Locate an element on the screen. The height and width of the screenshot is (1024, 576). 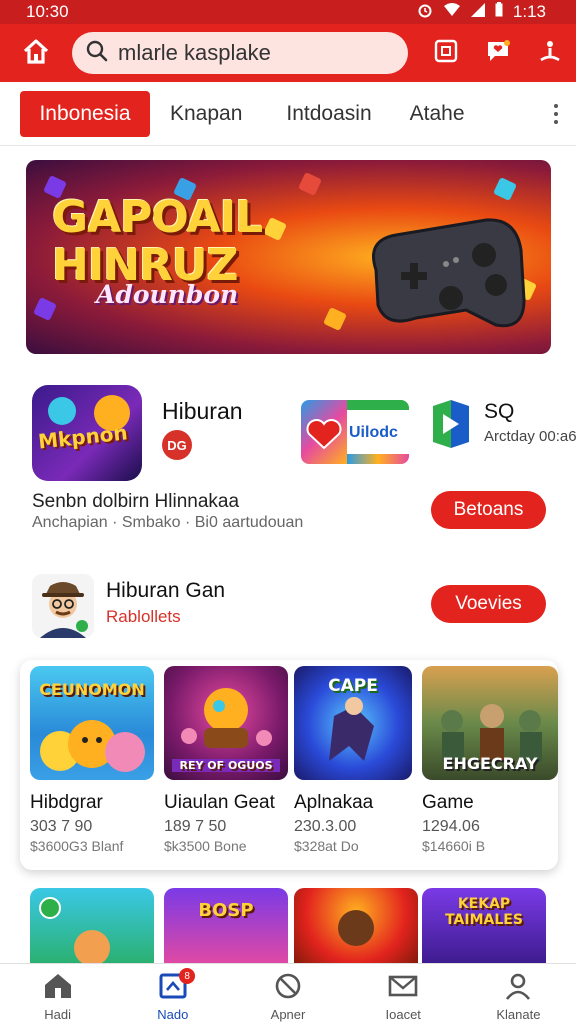
section-title: Hiburan Gan is located at coordinates (166, 590).